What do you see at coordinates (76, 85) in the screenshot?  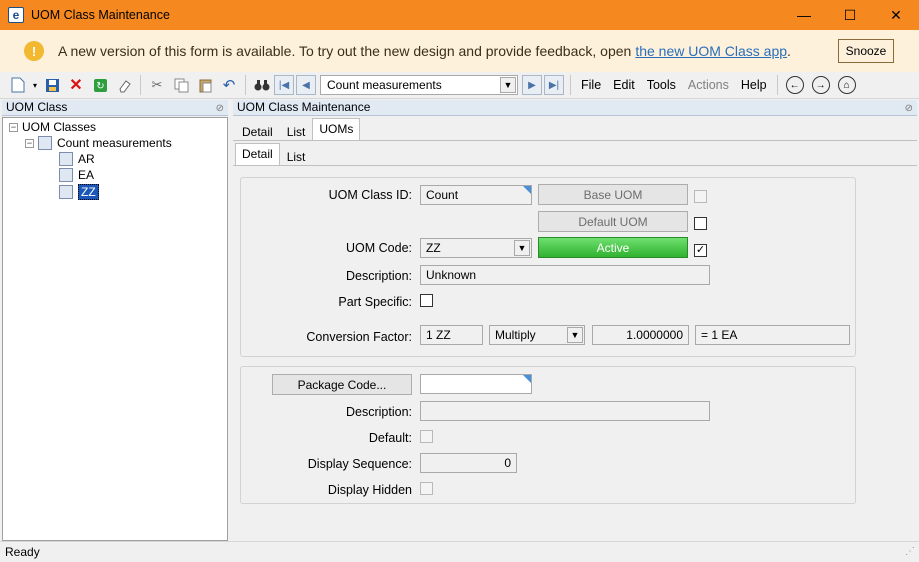 I see `delete-icon: ✕` at bounding box center [76, 85].